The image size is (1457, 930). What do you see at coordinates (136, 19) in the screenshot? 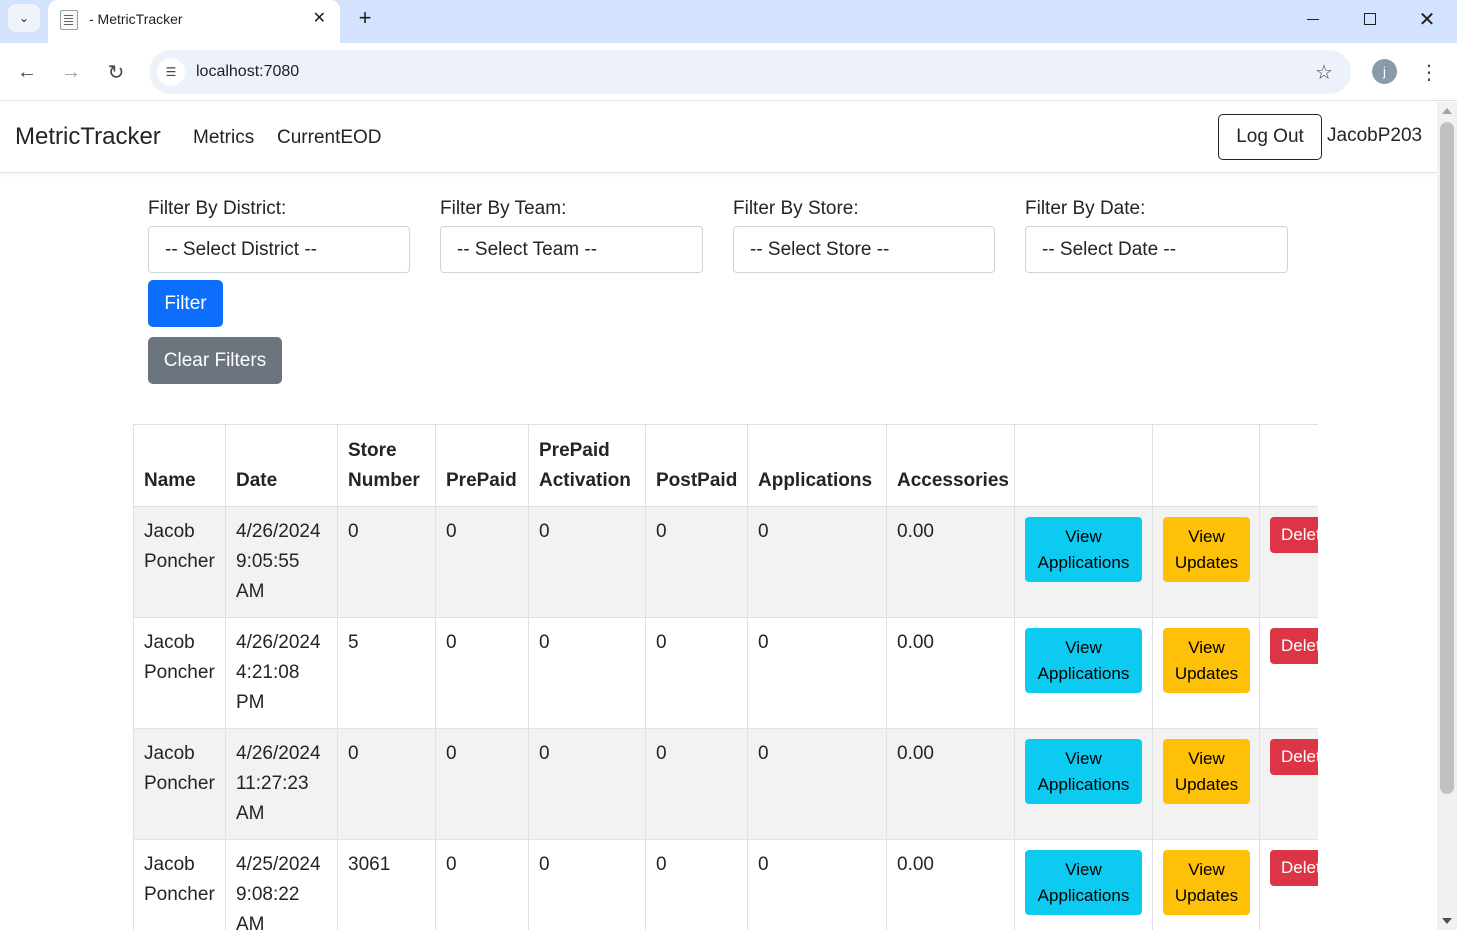
I see `tab-title: - MetricTracker` at bounding box center [136, 19].